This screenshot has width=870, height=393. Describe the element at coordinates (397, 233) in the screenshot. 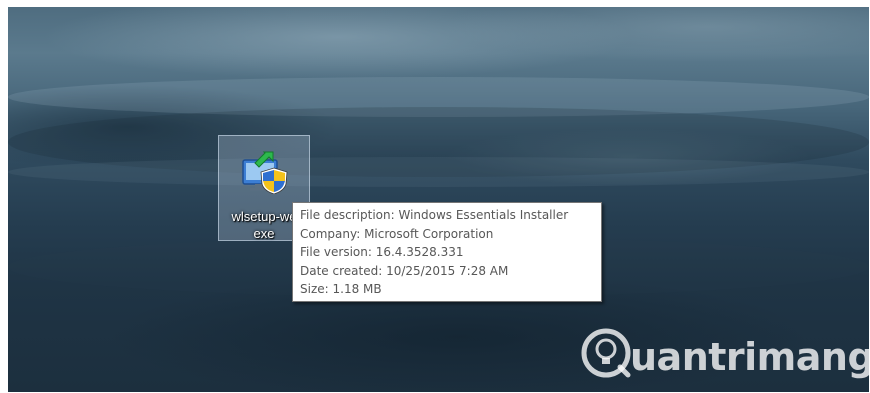

I see `tooltip-company: Company: Microsoft Corporation` at that location.